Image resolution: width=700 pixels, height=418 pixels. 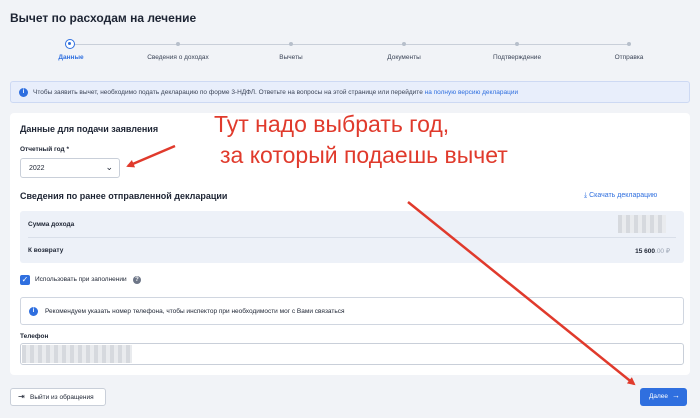 I want to click on next-button: Далее →, so click(x=663, y=397).